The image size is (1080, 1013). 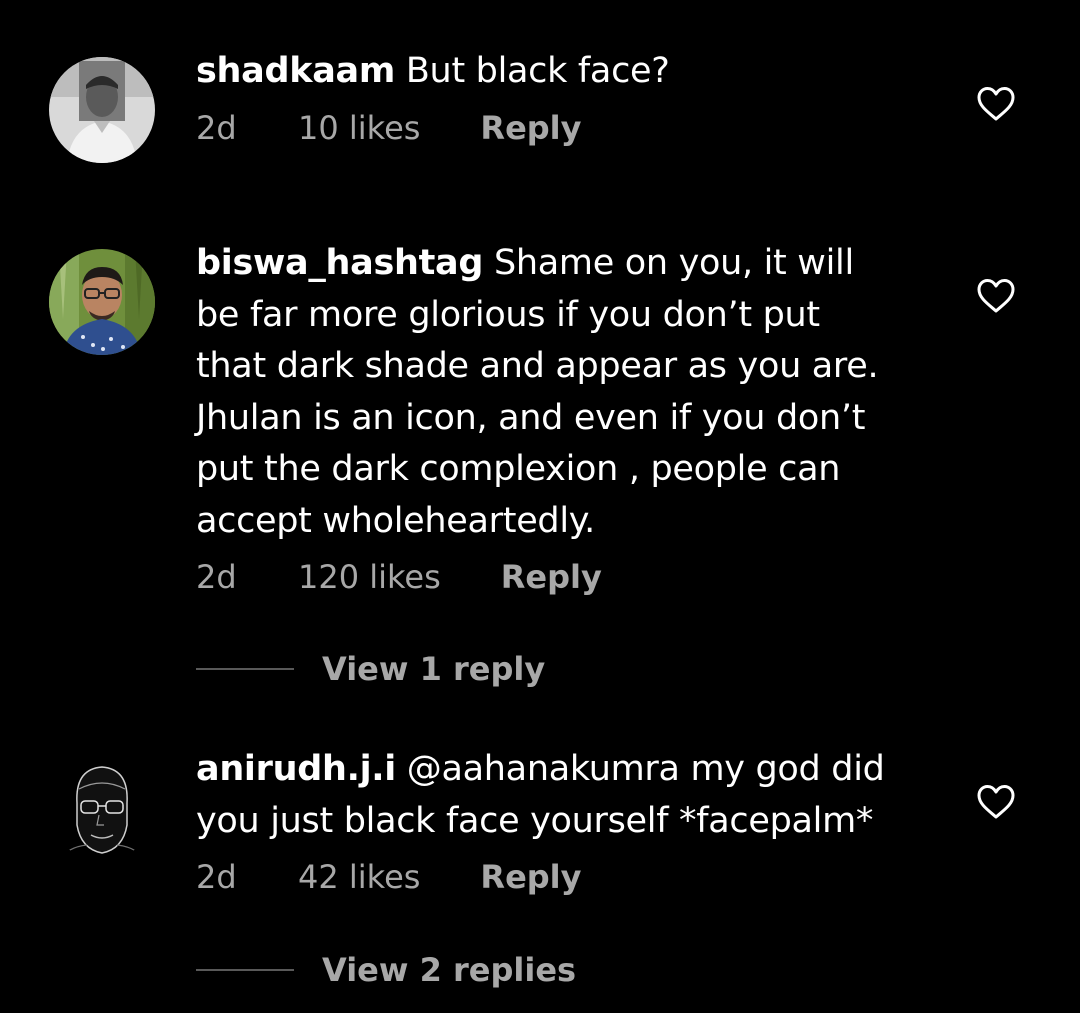 I want to click on comment-text: shadkaam But black face?, so click(x=576, y=72).